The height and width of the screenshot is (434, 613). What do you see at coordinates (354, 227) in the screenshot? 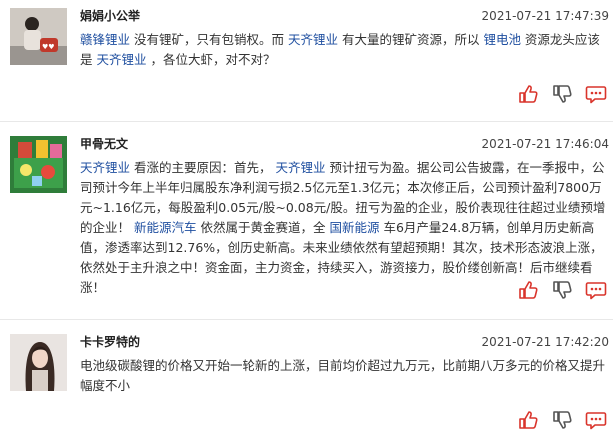
I see `stock-tag: 国新能源` at bounding box center [354, 227].